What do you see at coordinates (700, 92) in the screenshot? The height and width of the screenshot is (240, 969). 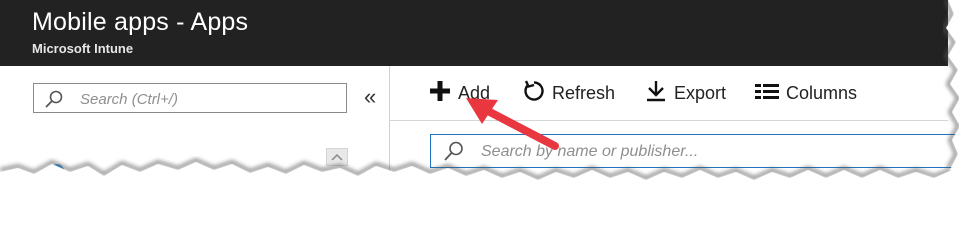 I see `export-button-label: Export` at bounding box center [700, 92].